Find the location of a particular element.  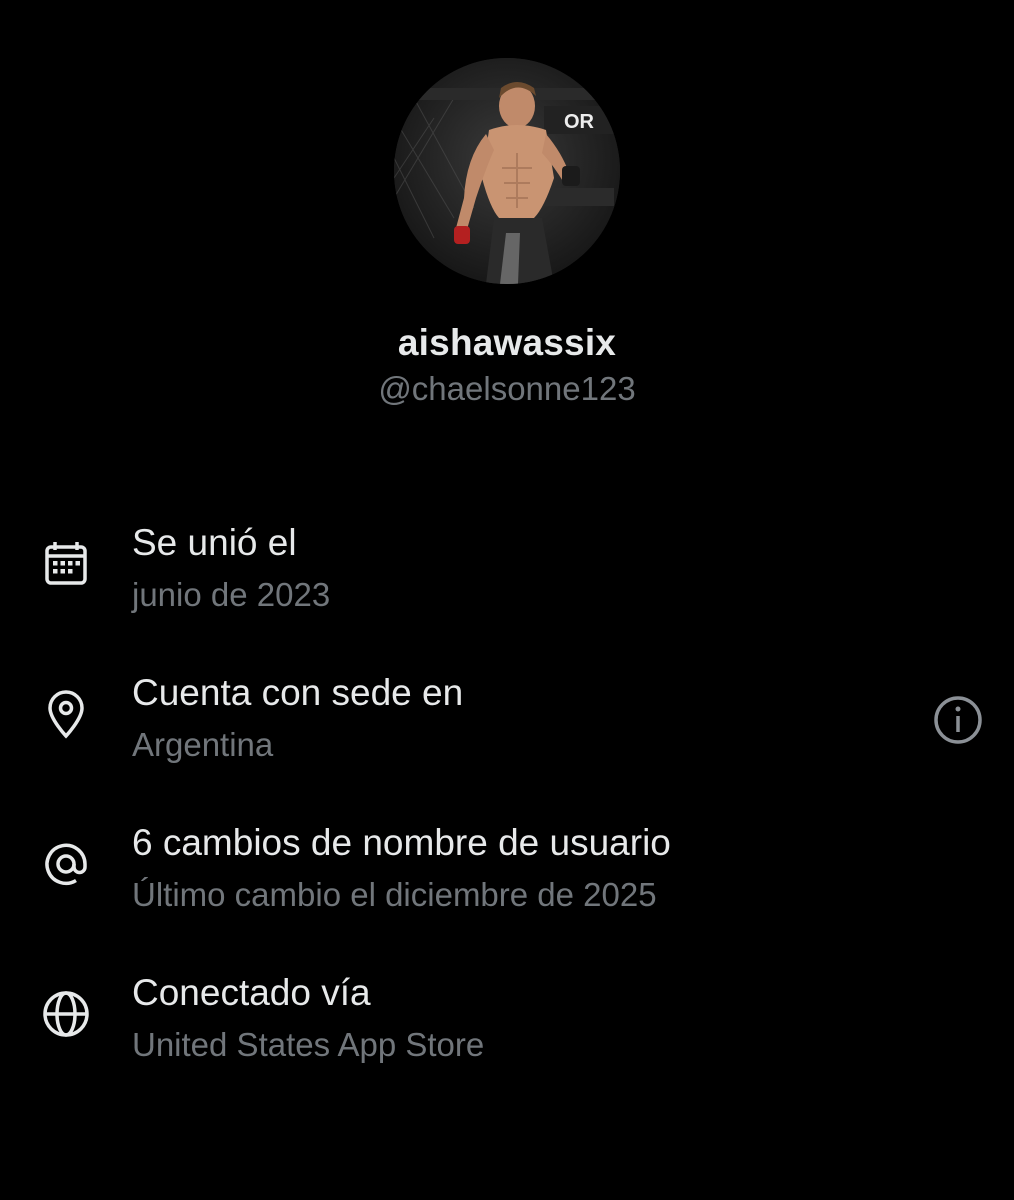

detail-title: Conectado vía is located at coordinates (251, 992).